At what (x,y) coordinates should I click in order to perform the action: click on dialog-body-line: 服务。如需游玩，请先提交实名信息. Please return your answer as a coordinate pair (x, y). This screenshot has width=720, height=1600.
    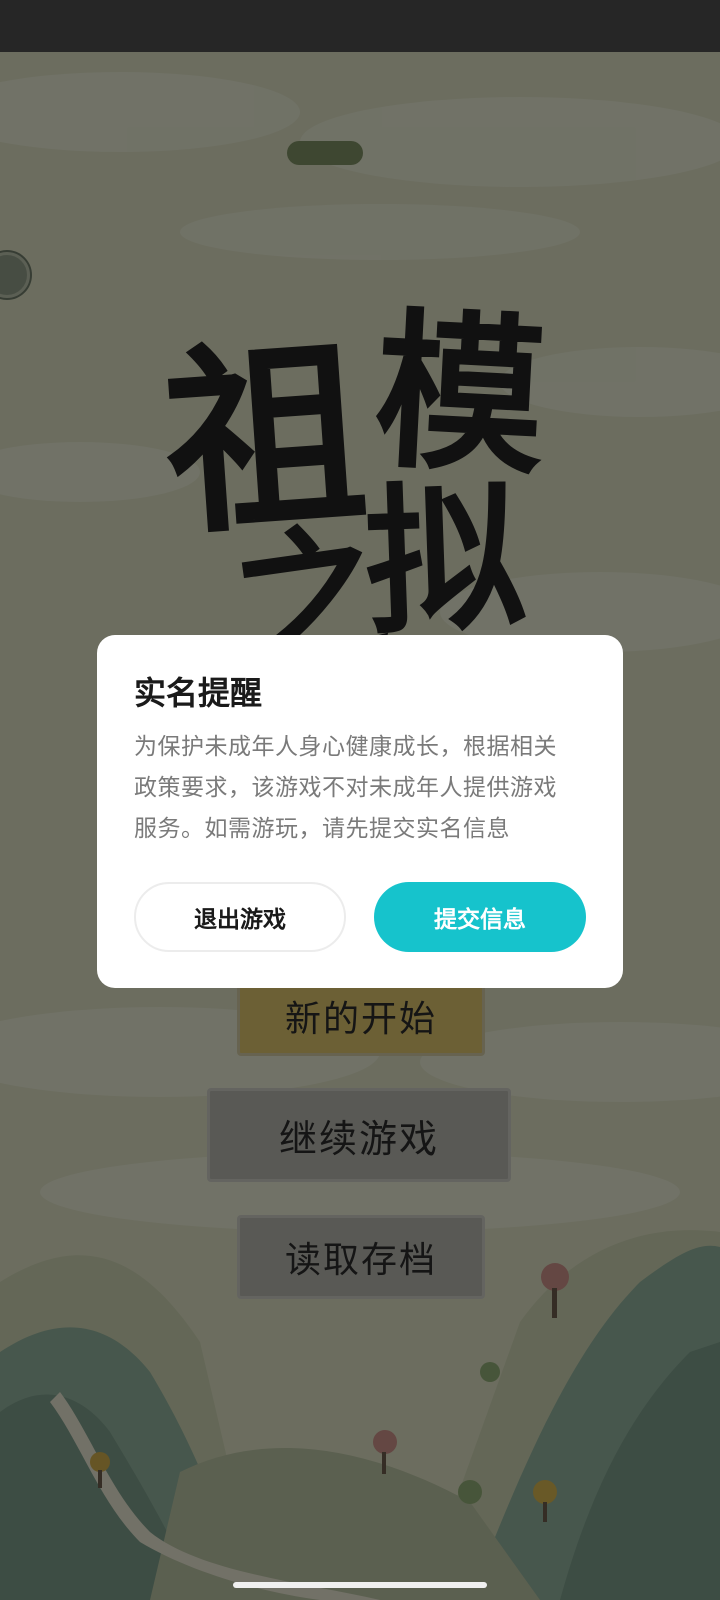
    Looking at the image, I should click on (322, 829).